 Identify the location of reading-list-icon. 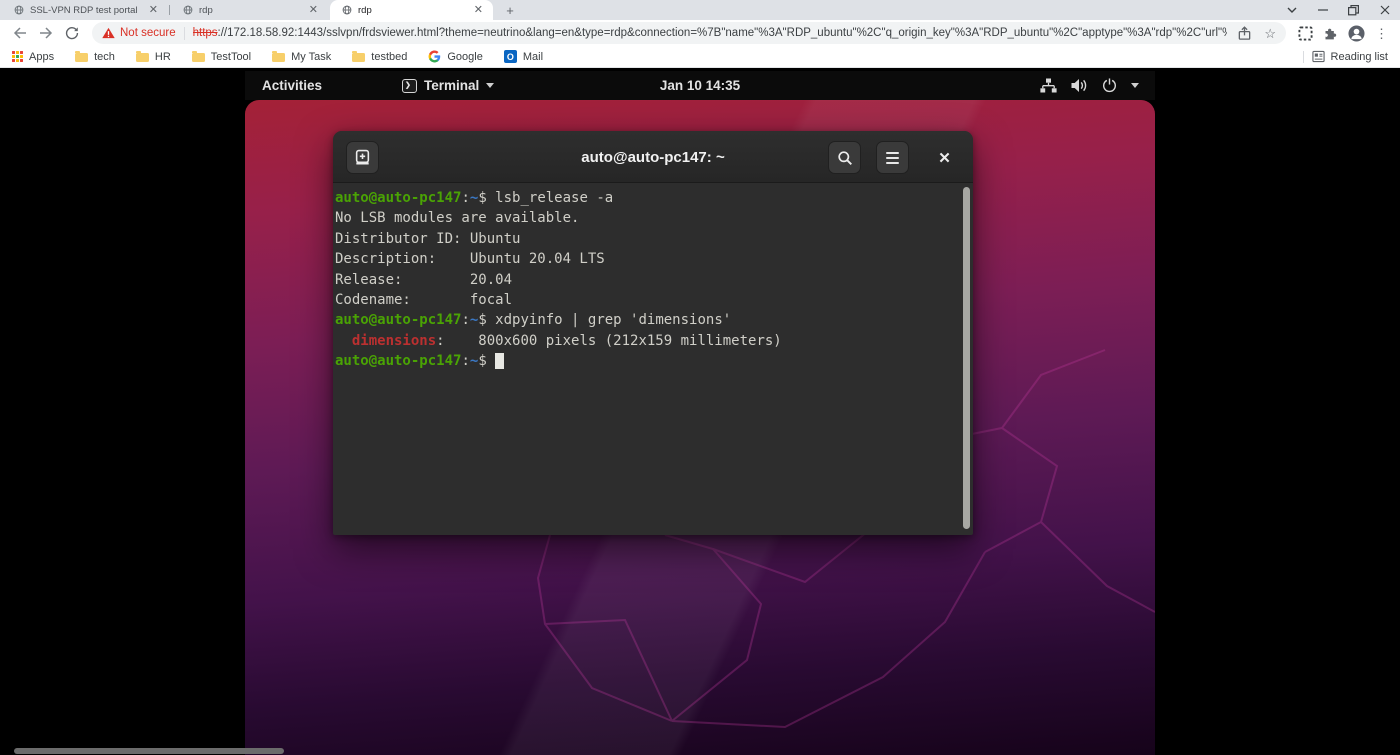
(1318, 56).